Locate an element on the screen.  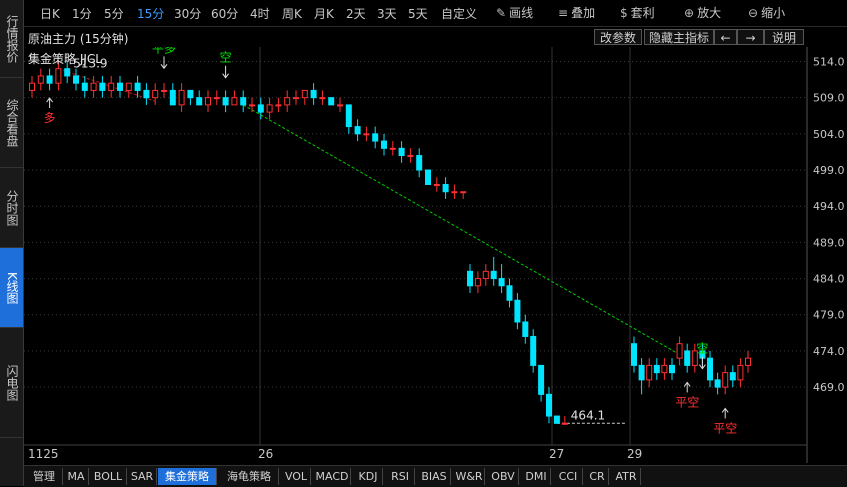
zoom-out-button: ⊖ 缩小 is located at coordinates (766, 12).